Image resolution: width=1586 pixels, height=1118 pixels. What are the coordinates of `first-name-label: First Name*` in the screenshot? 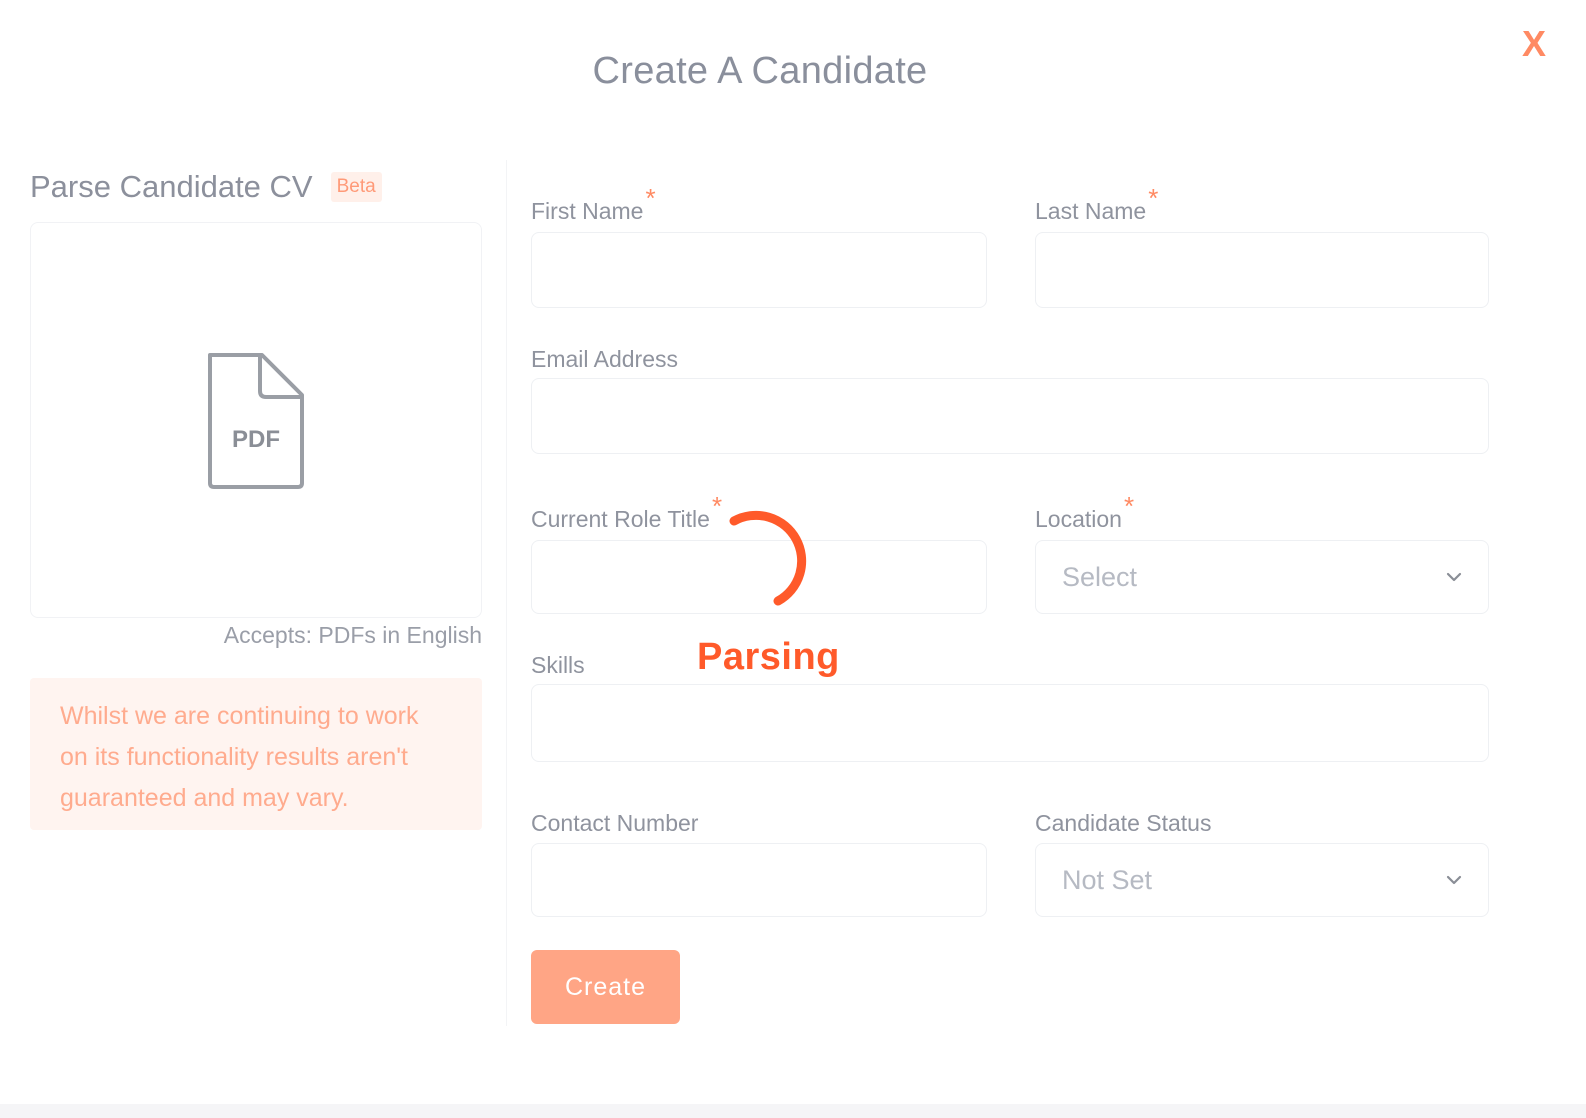 It's located at (593, 203).